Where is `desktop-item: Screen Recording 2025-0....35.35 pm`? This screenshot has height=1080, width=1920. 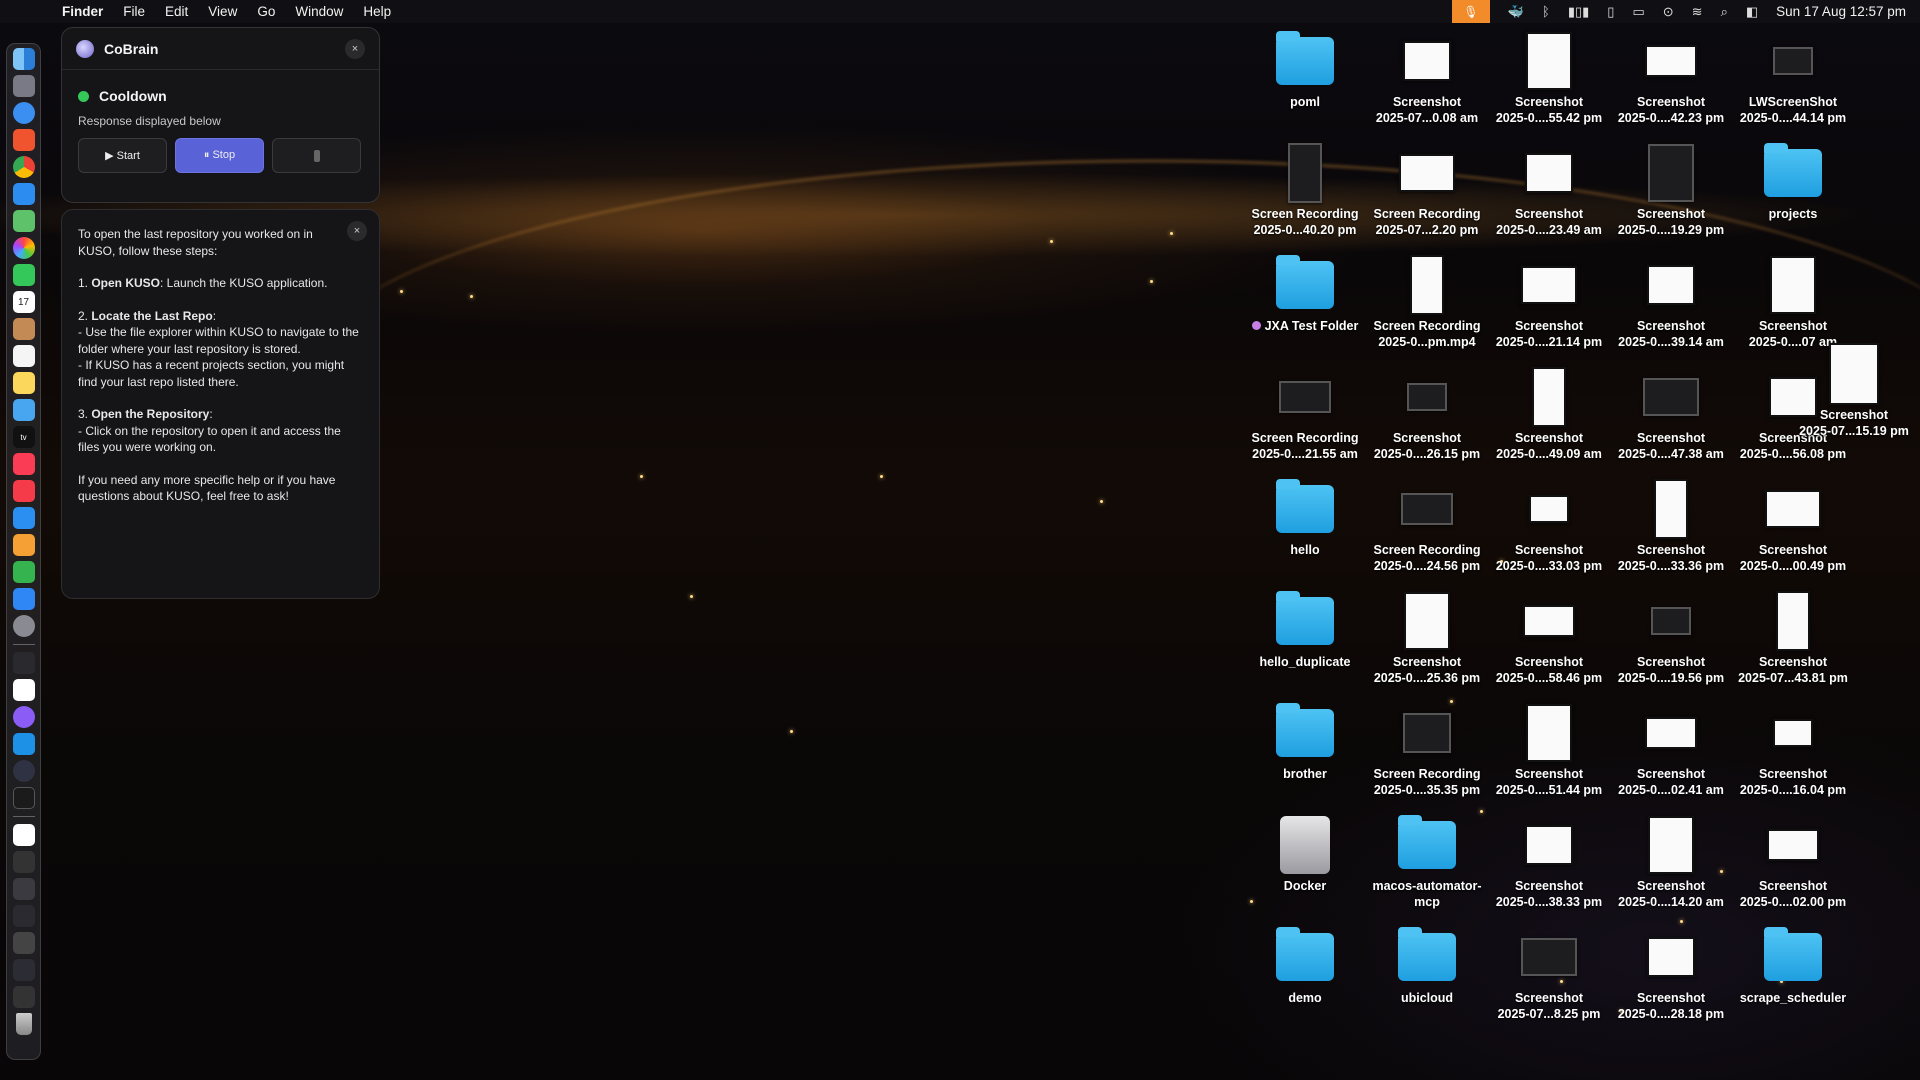 desktop-item: Screen Recording 2025-0....35.35 pm is located at coordinates (1427, 751).